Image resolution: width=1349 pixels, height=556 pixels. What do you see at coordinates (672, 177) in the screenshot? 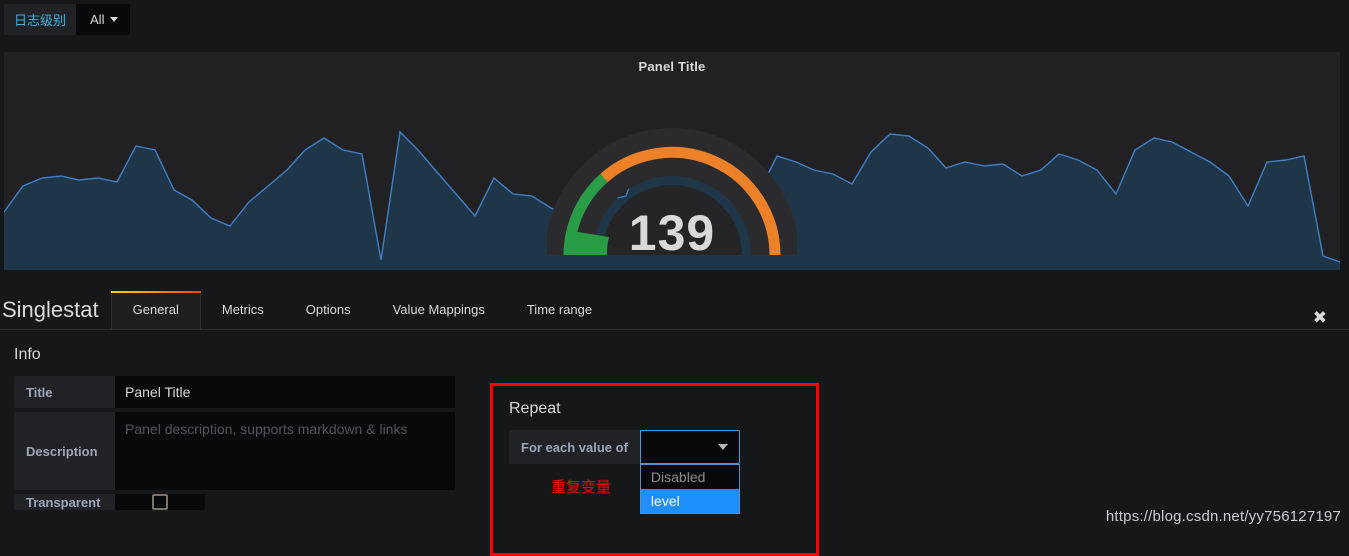
I see `gauge: 139` at bounding box center [672, 177].